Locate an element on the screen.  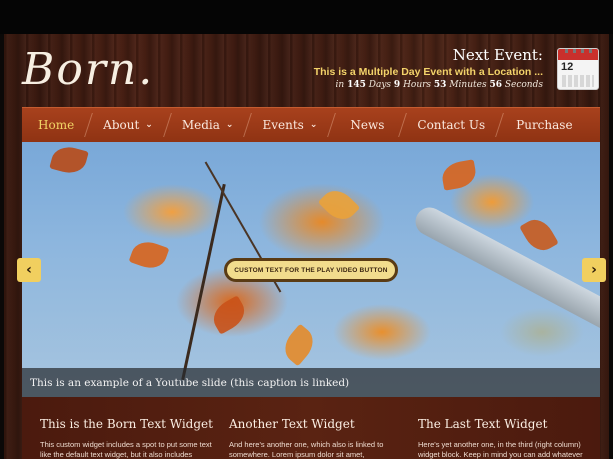
slider-next-arrow: › is located at coordinates (594, 270).